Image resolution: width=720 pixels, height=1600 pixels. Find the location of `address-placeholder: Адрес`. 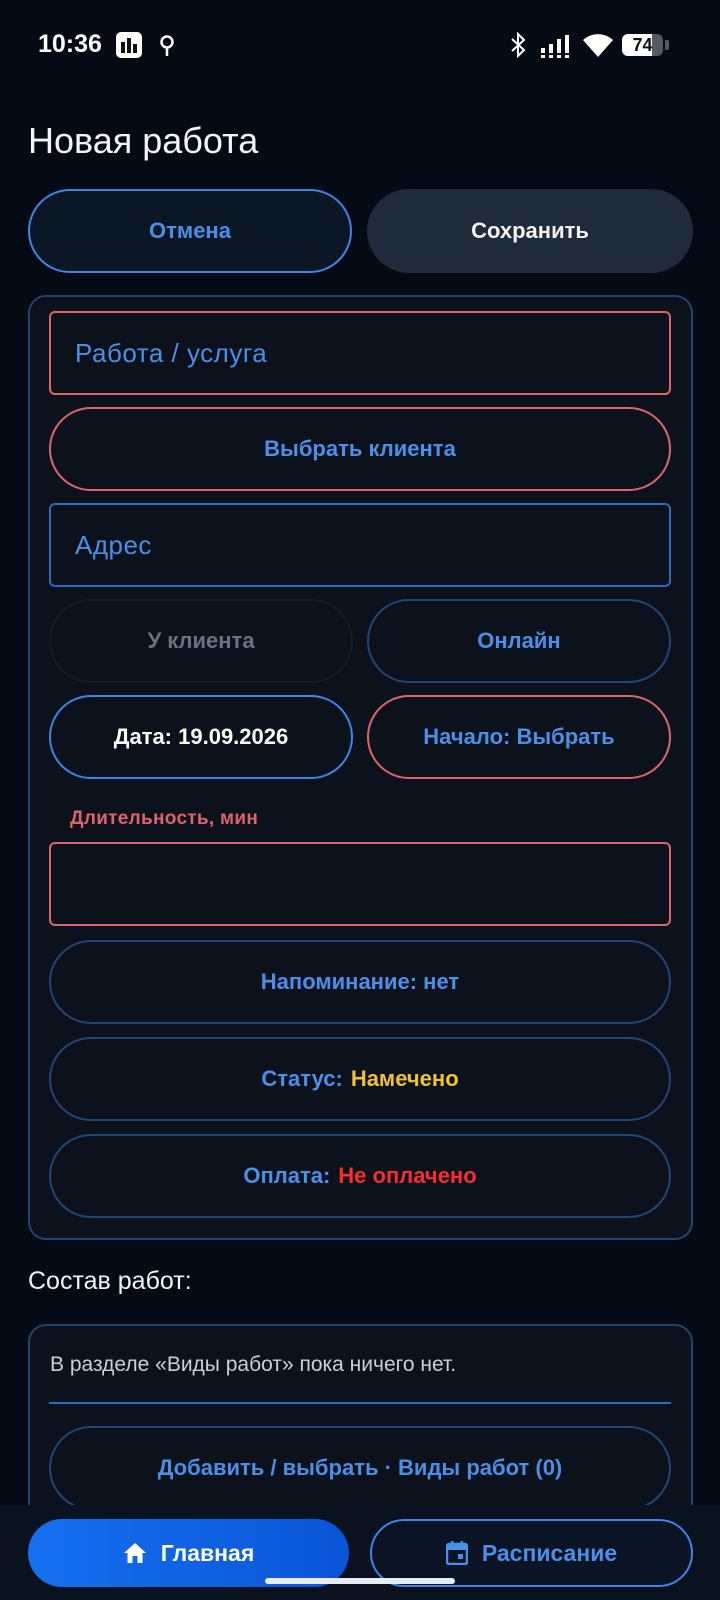

address-placeholder: Адрес is located at coordinates (113, 544).